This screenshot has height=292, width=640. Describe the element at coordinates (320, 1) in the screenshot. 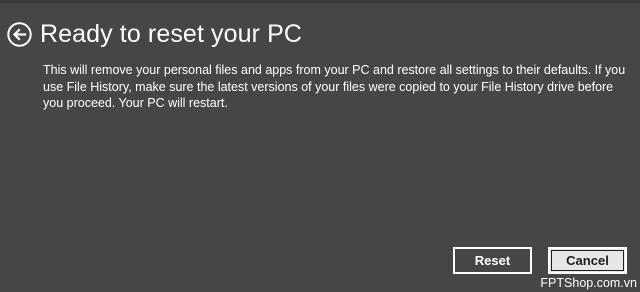

I see `top-bar` at that location.